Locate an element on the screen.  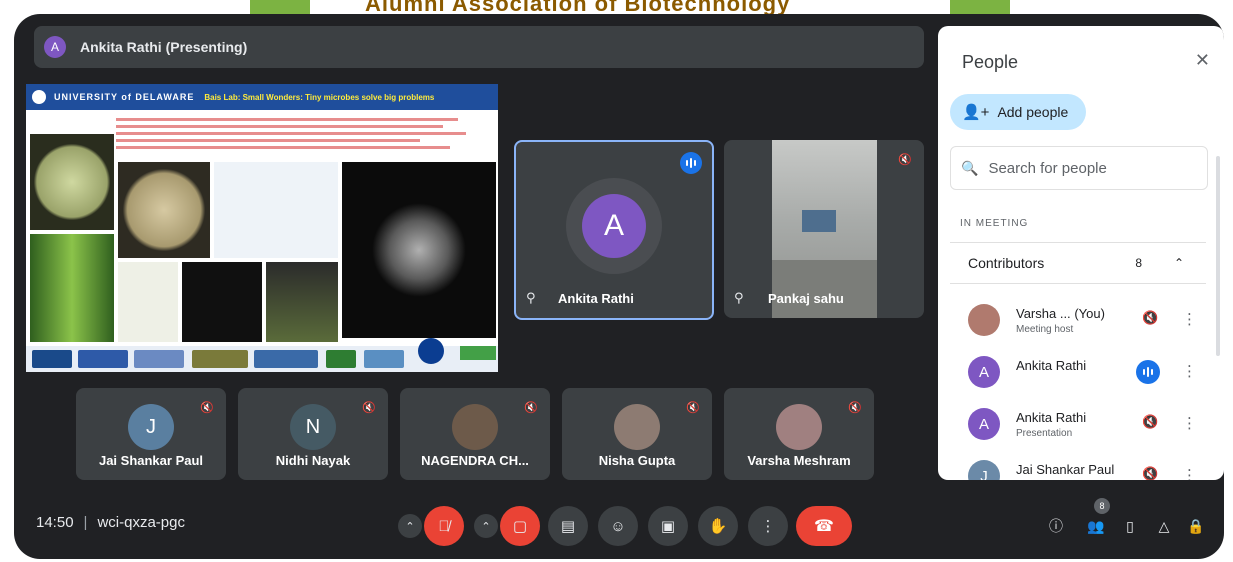
slide-petri-dish-image is located at coordinates (72, 182).